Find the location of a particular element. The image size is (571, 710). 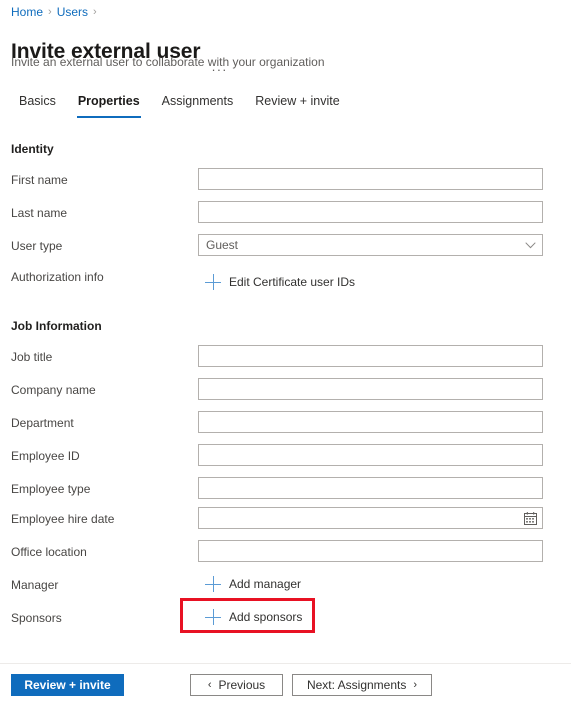

add-manager-button: Add manager is located at coordinates (253, 584).